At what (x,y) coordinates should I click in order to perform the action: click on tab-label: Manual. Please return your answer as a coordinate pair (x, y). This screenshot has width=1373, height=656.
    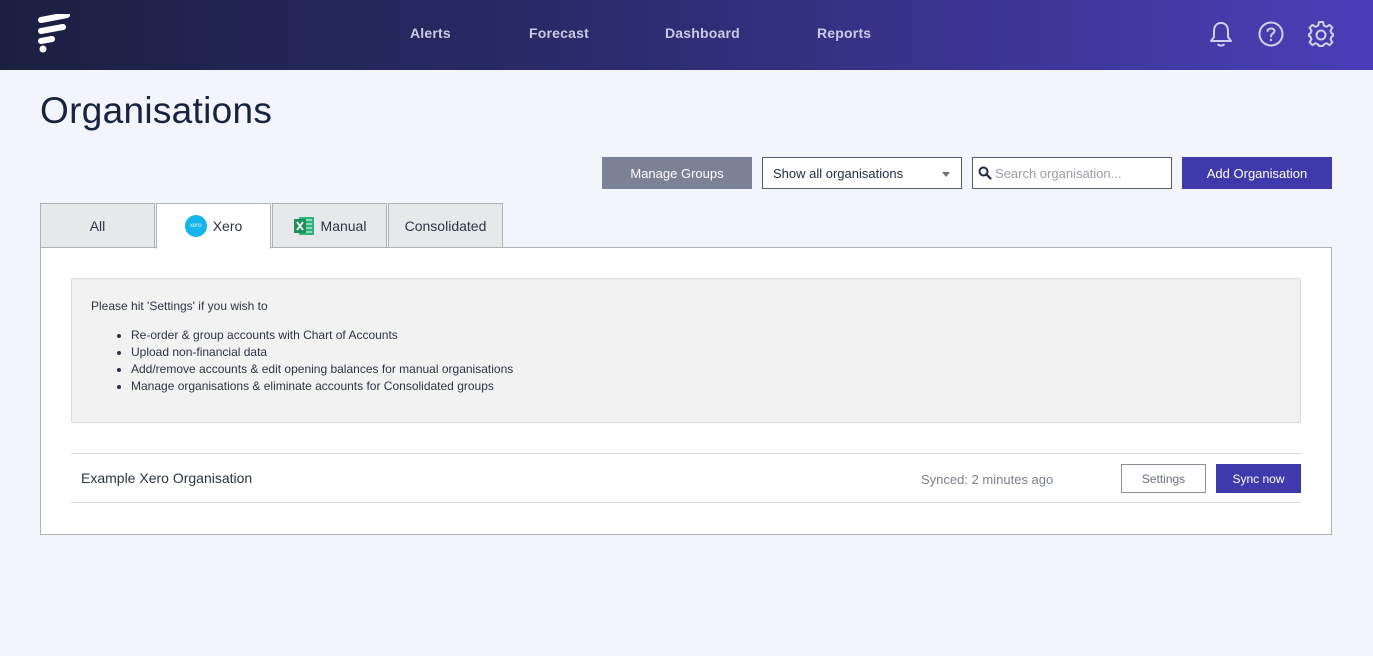
    Looking at the image, I should click on (343, 225).